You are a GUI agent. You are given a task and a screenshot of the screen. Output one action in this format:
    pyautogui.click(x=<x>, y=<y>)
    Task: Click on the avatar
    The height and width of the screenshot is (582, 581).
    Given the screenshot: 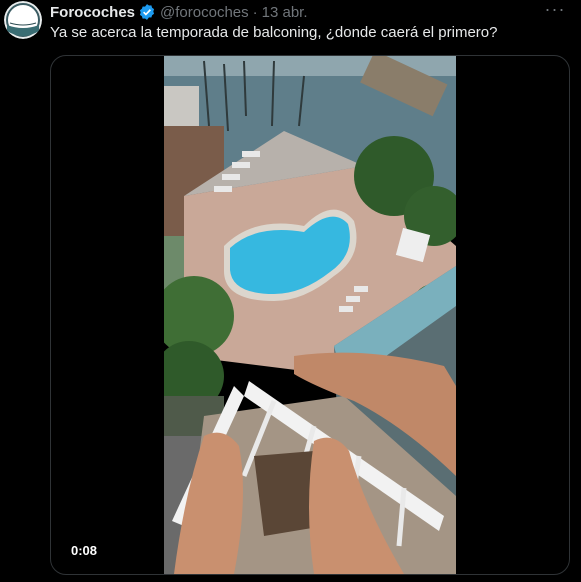 What is the action you would take?
    pyautogui.click(x=23, y=20)
    